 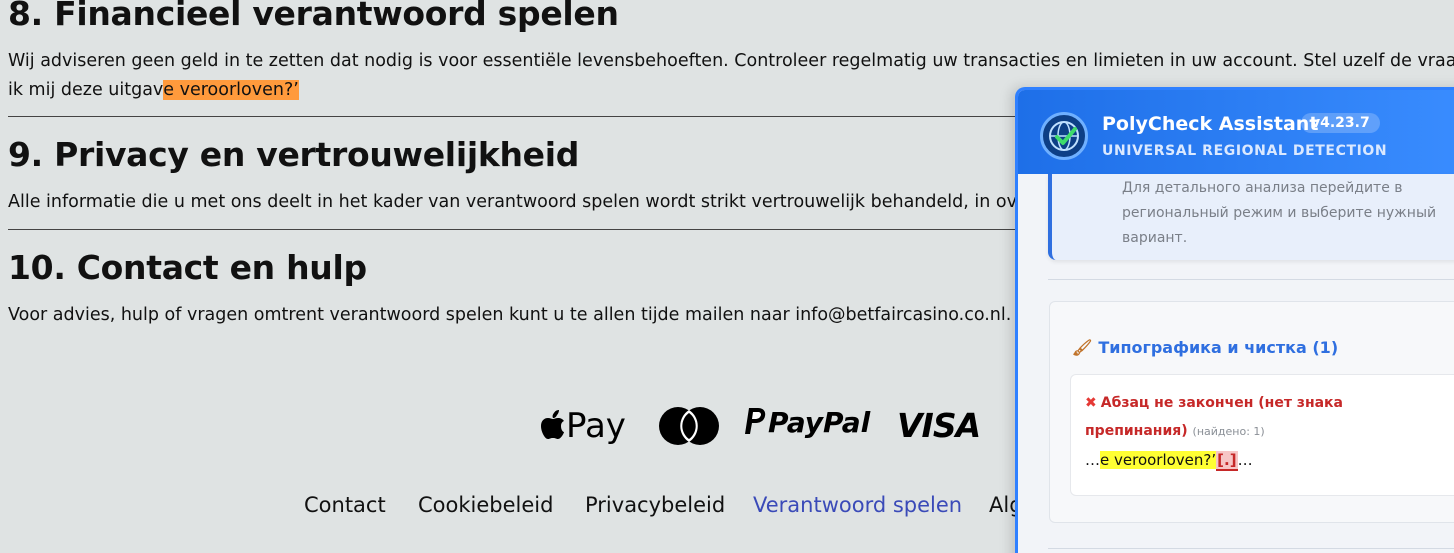 I want to click on snippet-highlight: e veroorloven?’, so click(x=1158, y=460).